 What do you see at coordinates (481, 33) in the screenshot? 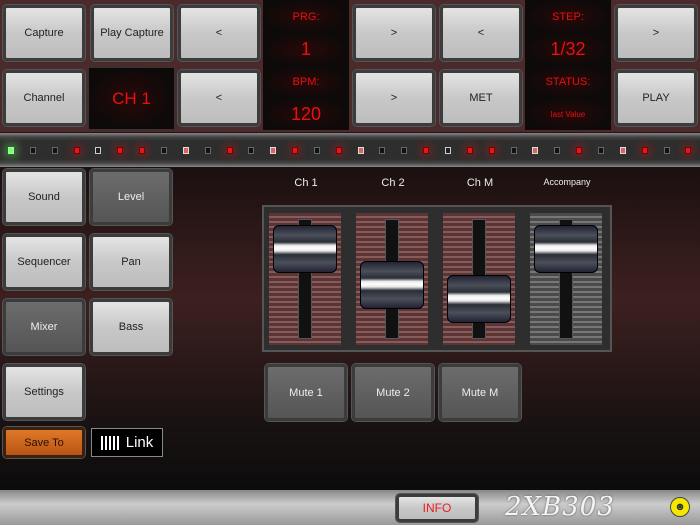
I see `step-prev-button: <` at bounding box center [481, 33].